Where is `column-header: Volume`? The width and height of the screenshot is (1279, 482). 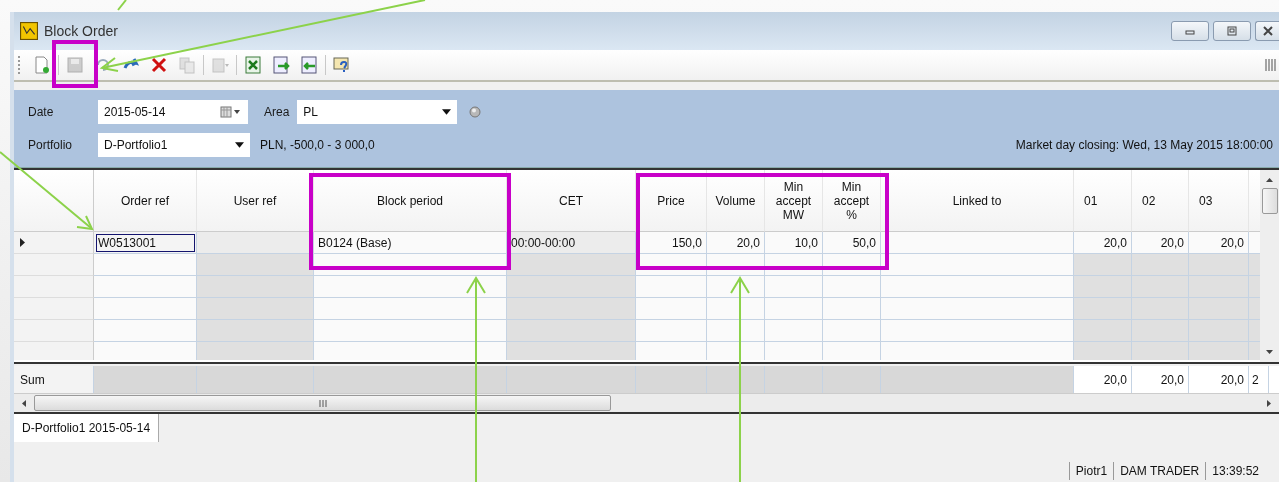 column-header: Volume is located at coordinates (736, 201).